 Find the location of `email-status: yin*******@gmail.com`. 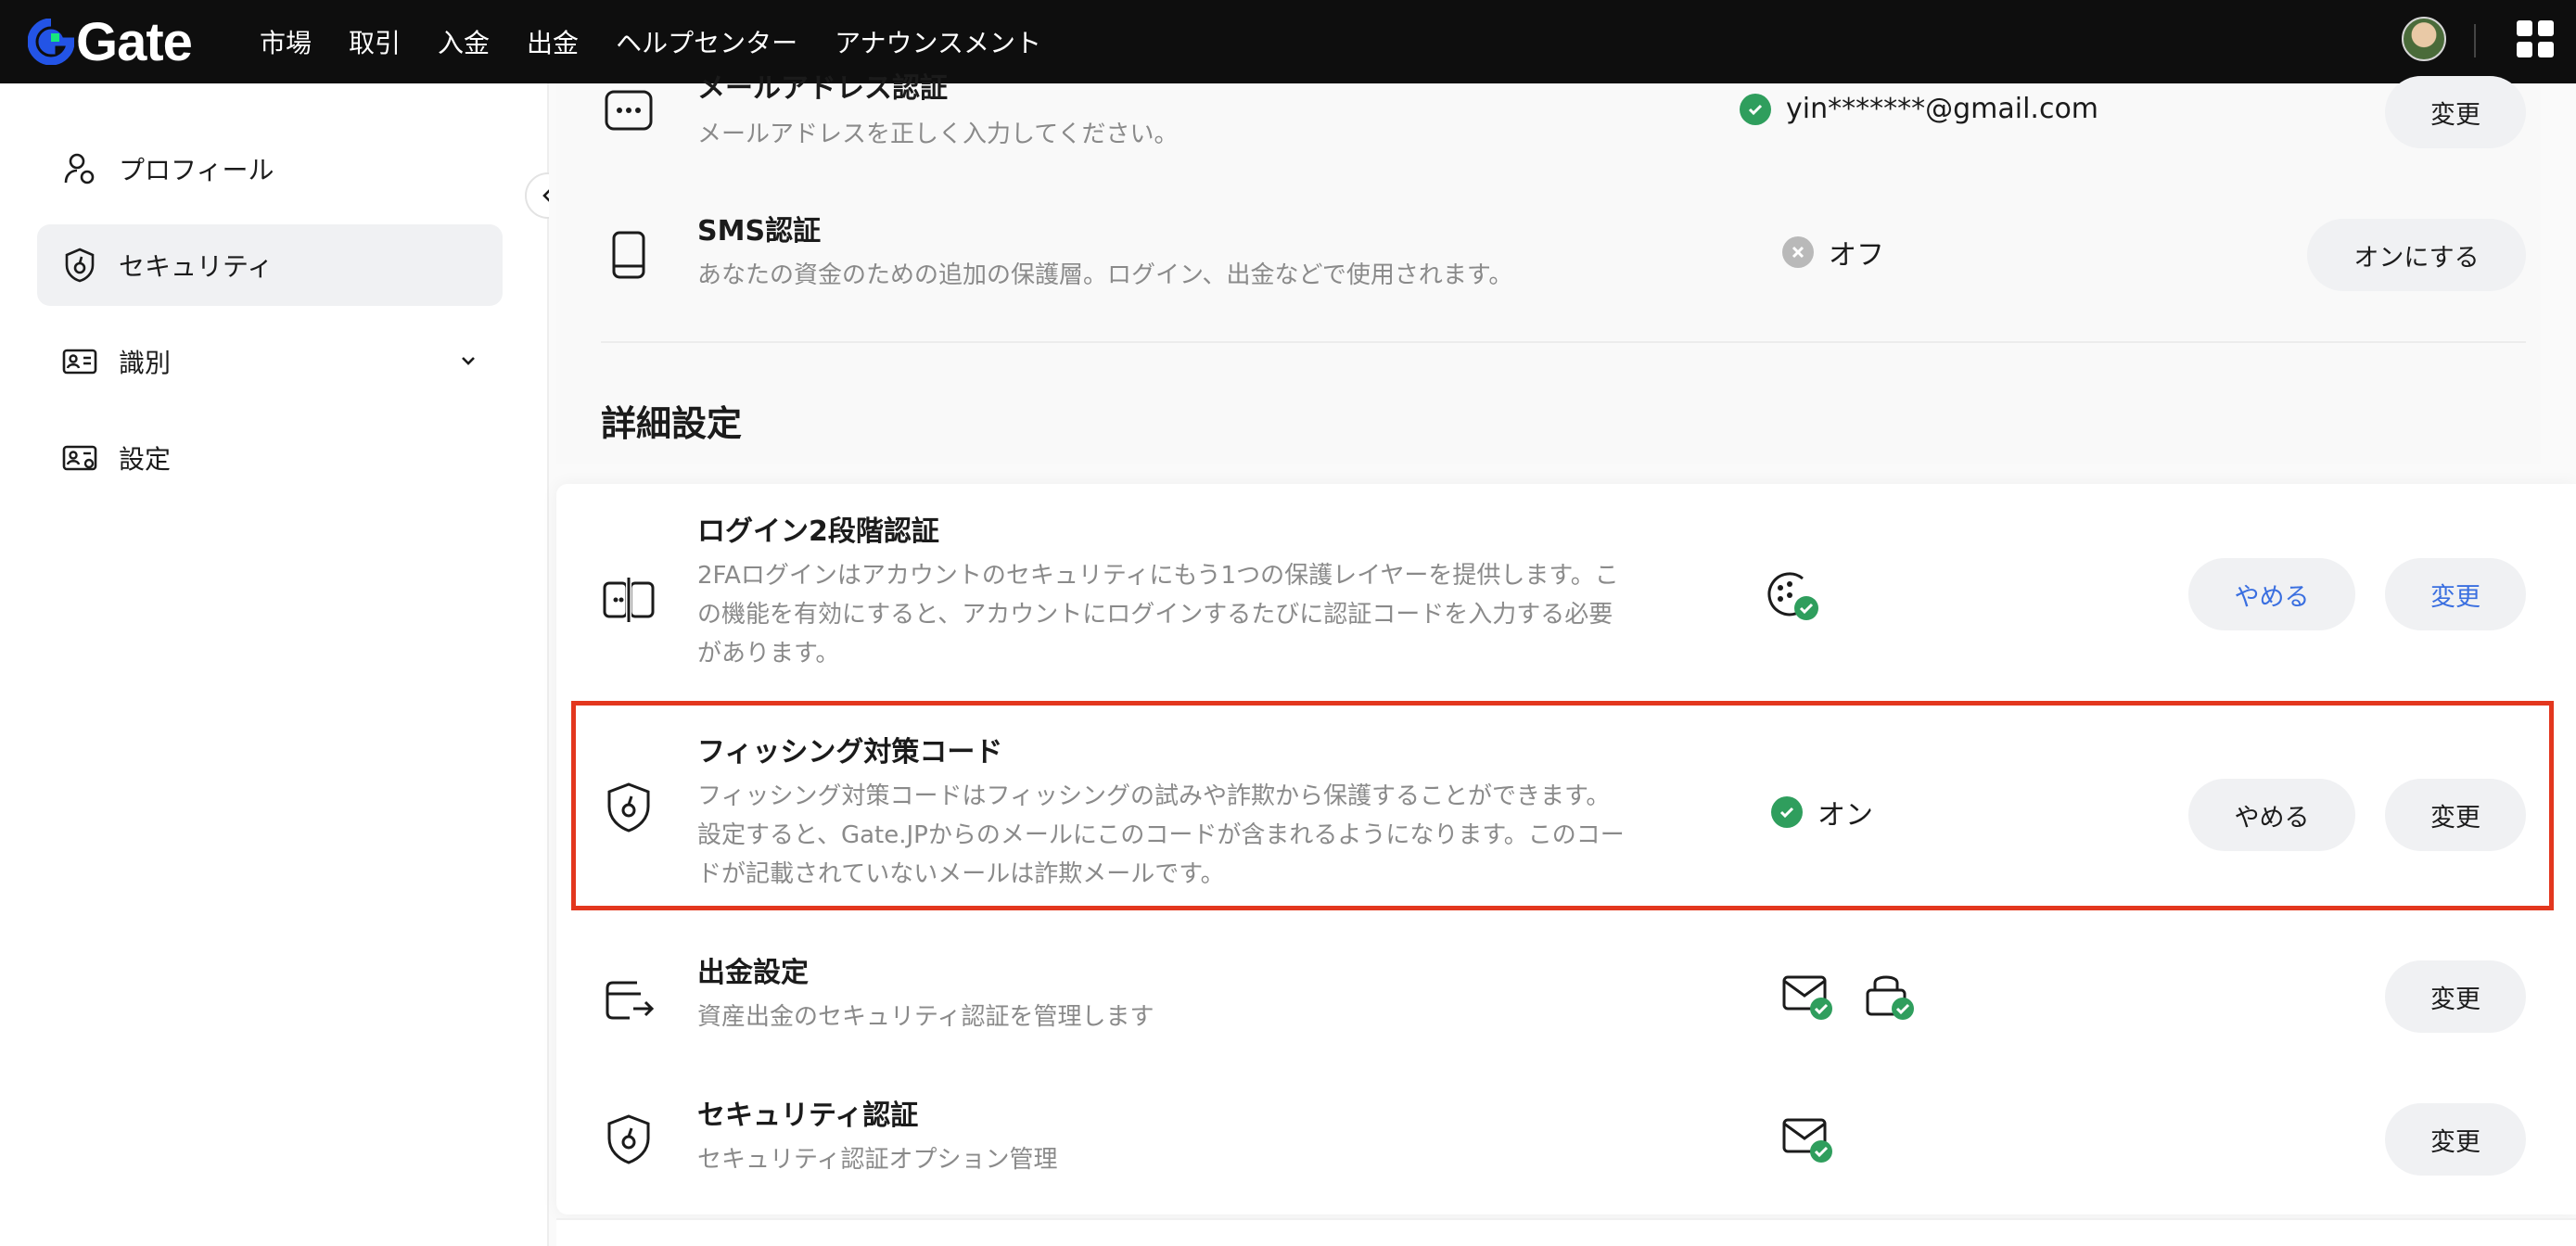

email-status: yin*******@gmail.com is located at coordinates (1942, 109).